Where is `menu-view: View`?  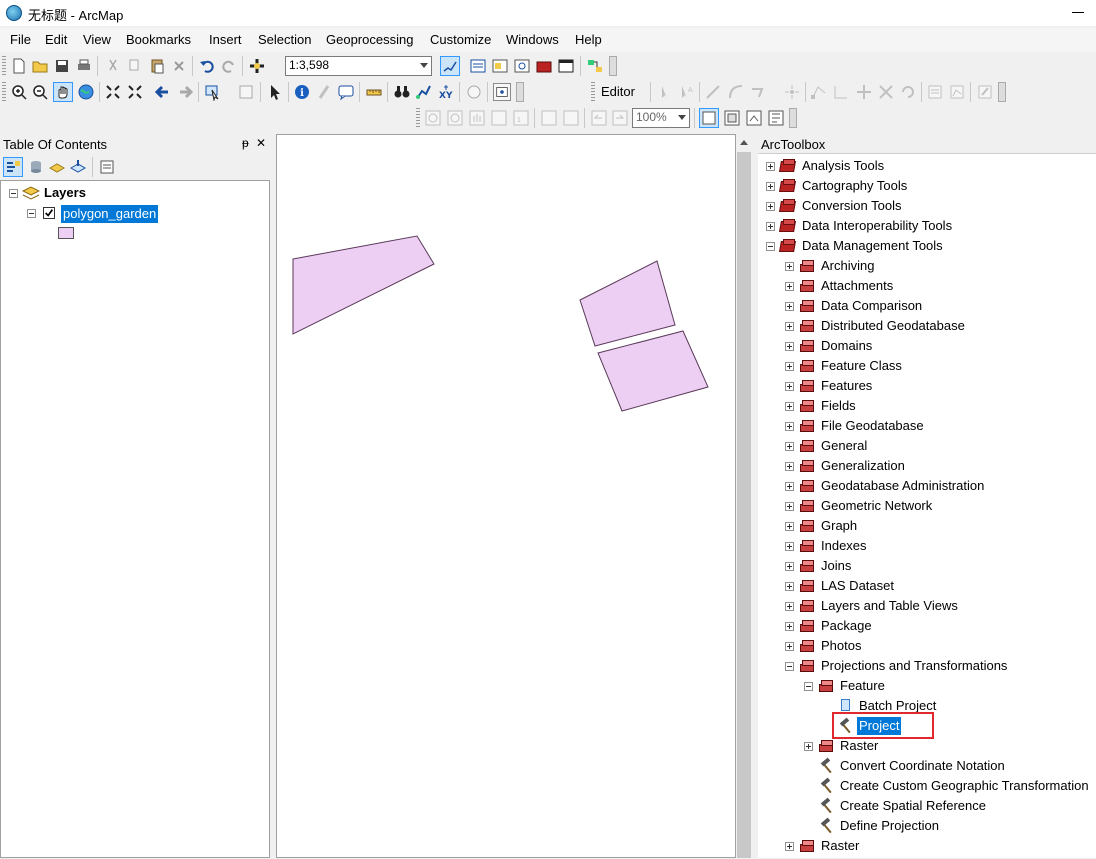
menu-view: View is located at coordinates (97, 39).